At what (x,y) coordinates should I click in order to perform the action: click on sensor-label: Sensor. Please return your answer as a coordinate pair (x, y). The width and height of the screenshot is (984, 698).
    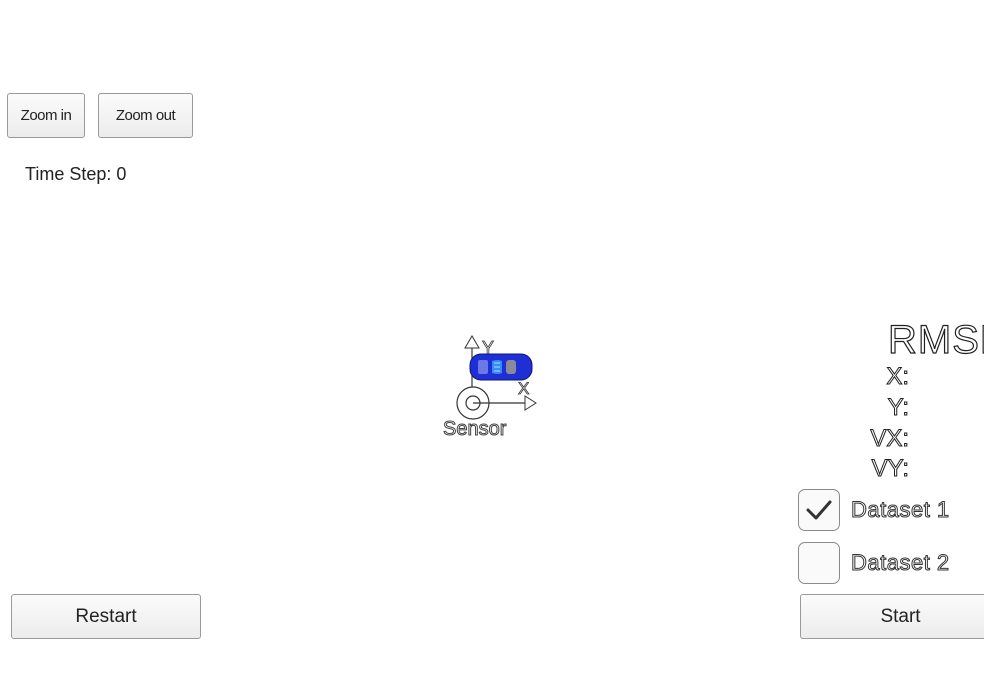
    Looking at the image, I should click on (474, 429).